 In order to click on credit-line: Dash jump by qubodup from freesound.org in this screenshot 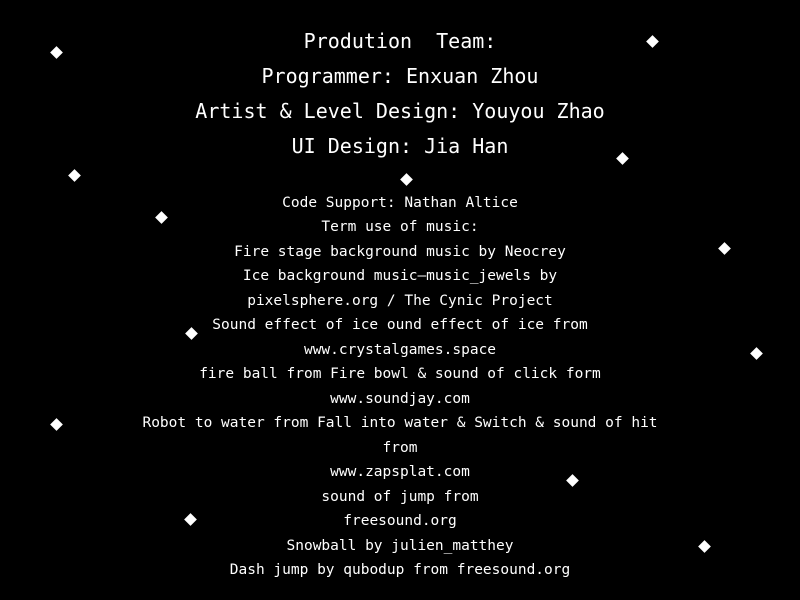, I will do `click(400, 570)`.